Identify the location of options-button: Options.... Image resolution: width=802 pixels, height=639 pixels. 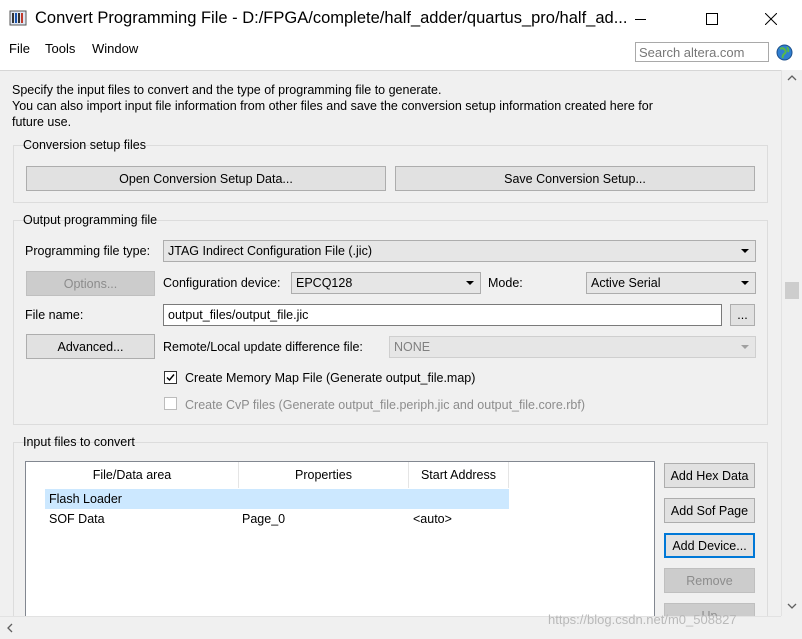
(90, 283).